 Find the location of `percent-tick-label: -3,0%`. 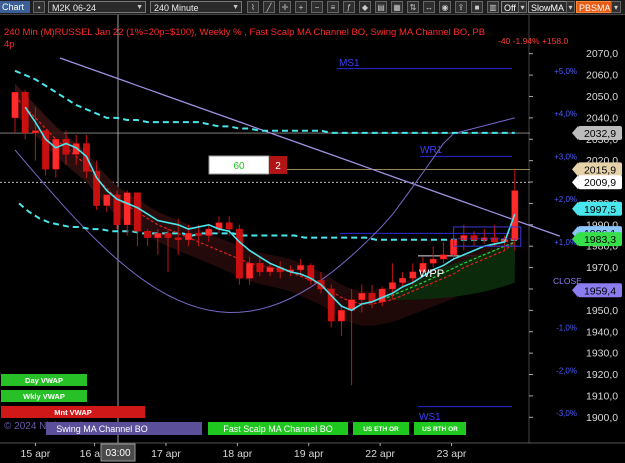

percent-tick-label: -3,0% is located at coordinates (566, 413).